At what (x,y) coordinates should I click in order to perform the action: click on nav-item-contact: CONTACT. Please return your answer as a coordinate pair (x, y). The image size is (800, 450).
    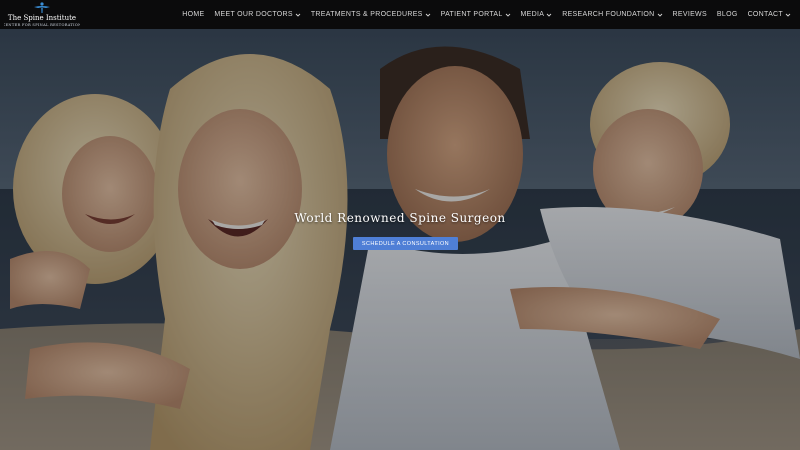
    Looking at the image, I should click on (769, 14).